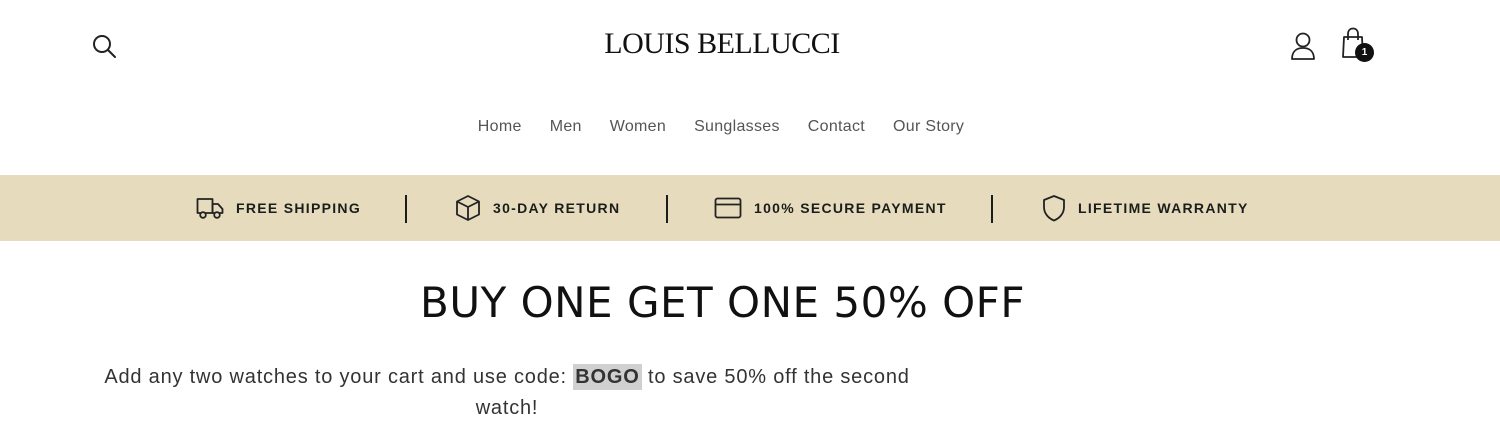 Image resolution: width=1500 pixels, height=445 pixels. I want to click on trust-label-warranty: LIFETIME WARRANTY, so click(1163, 208).